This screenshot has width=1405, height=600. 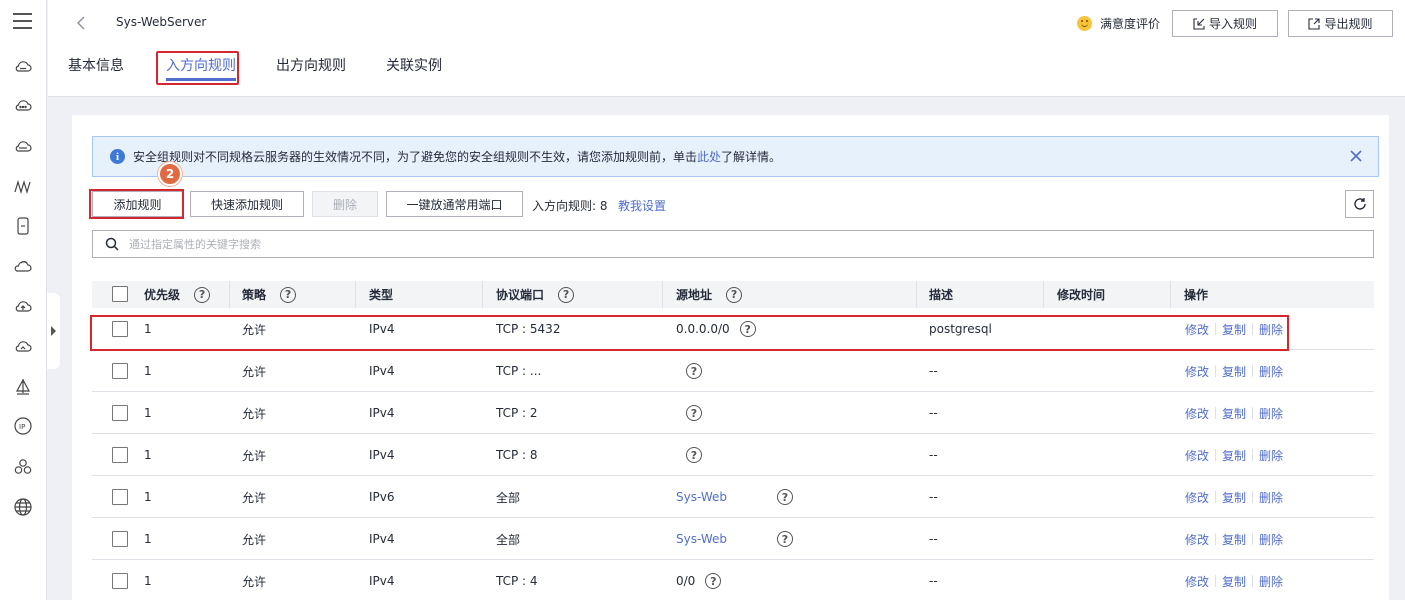 What do you see at coordinates (508, 539) in the screenshot?
I see `cell-port: 全部` at bounding box center [508, 539].